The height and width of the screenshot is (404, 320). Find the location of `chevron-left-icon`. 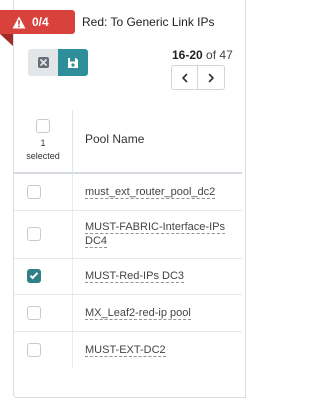

chevron-left-icon is located at coordinates (184, 77).